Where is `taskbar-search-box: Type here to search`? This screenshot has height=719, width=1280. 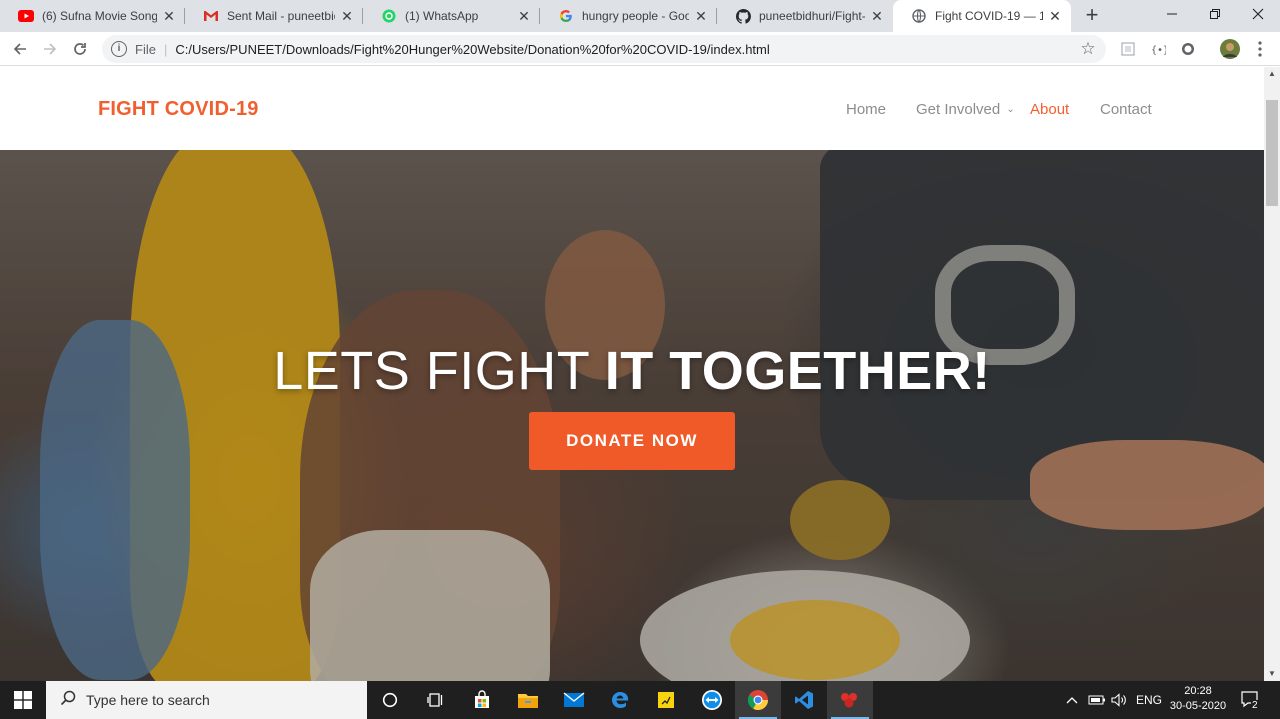
taskbar-search-box: Type here to search is located at coordinates (206, 700).